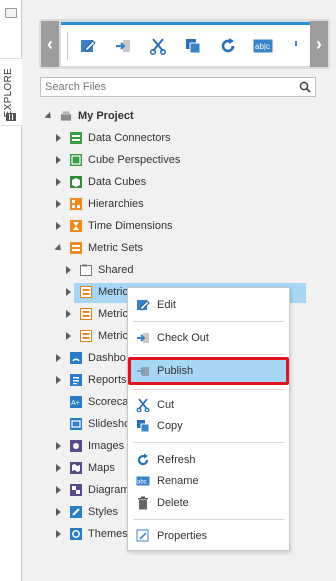 Image resolution: width=336 pixels, height=581 pixels. Describe the element at coordinates (76, 138) in the screenshot. I see `data-connector-icon` at that location.